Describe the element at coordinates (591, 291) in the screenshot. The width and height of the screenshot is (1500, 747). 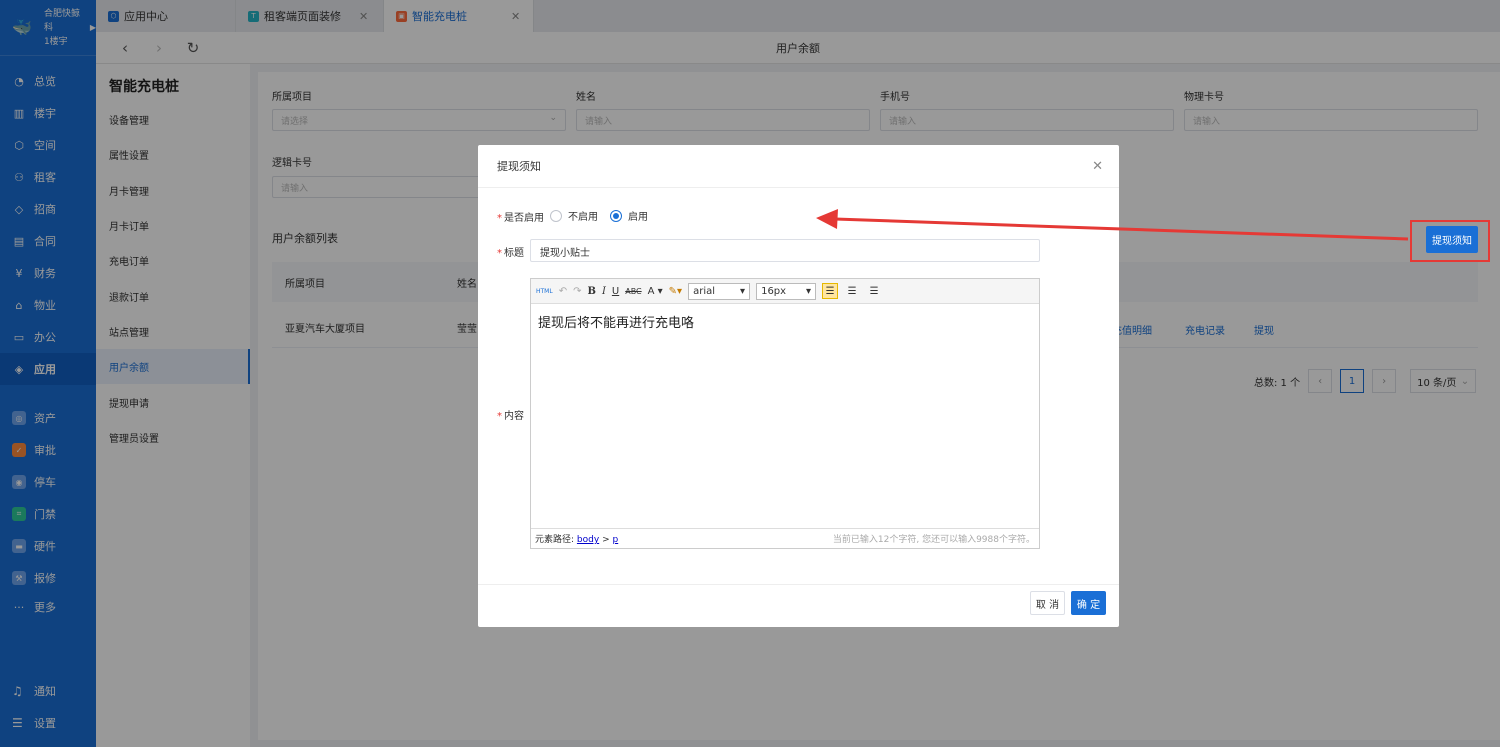
I see `bold-icon: B` at that location.